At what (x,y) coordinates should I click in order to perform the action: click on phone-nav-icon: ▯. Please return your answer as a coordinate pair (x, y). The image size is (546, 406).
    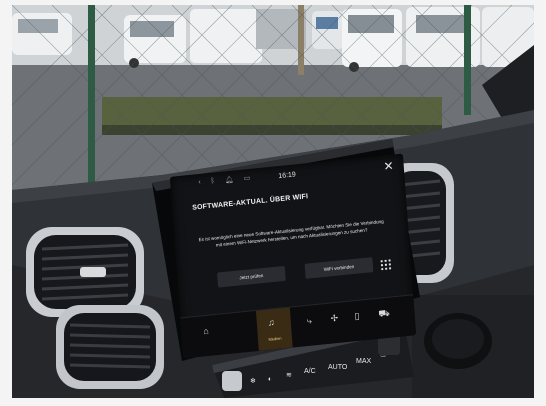
    Looking at the image, I should click on (357, 316).